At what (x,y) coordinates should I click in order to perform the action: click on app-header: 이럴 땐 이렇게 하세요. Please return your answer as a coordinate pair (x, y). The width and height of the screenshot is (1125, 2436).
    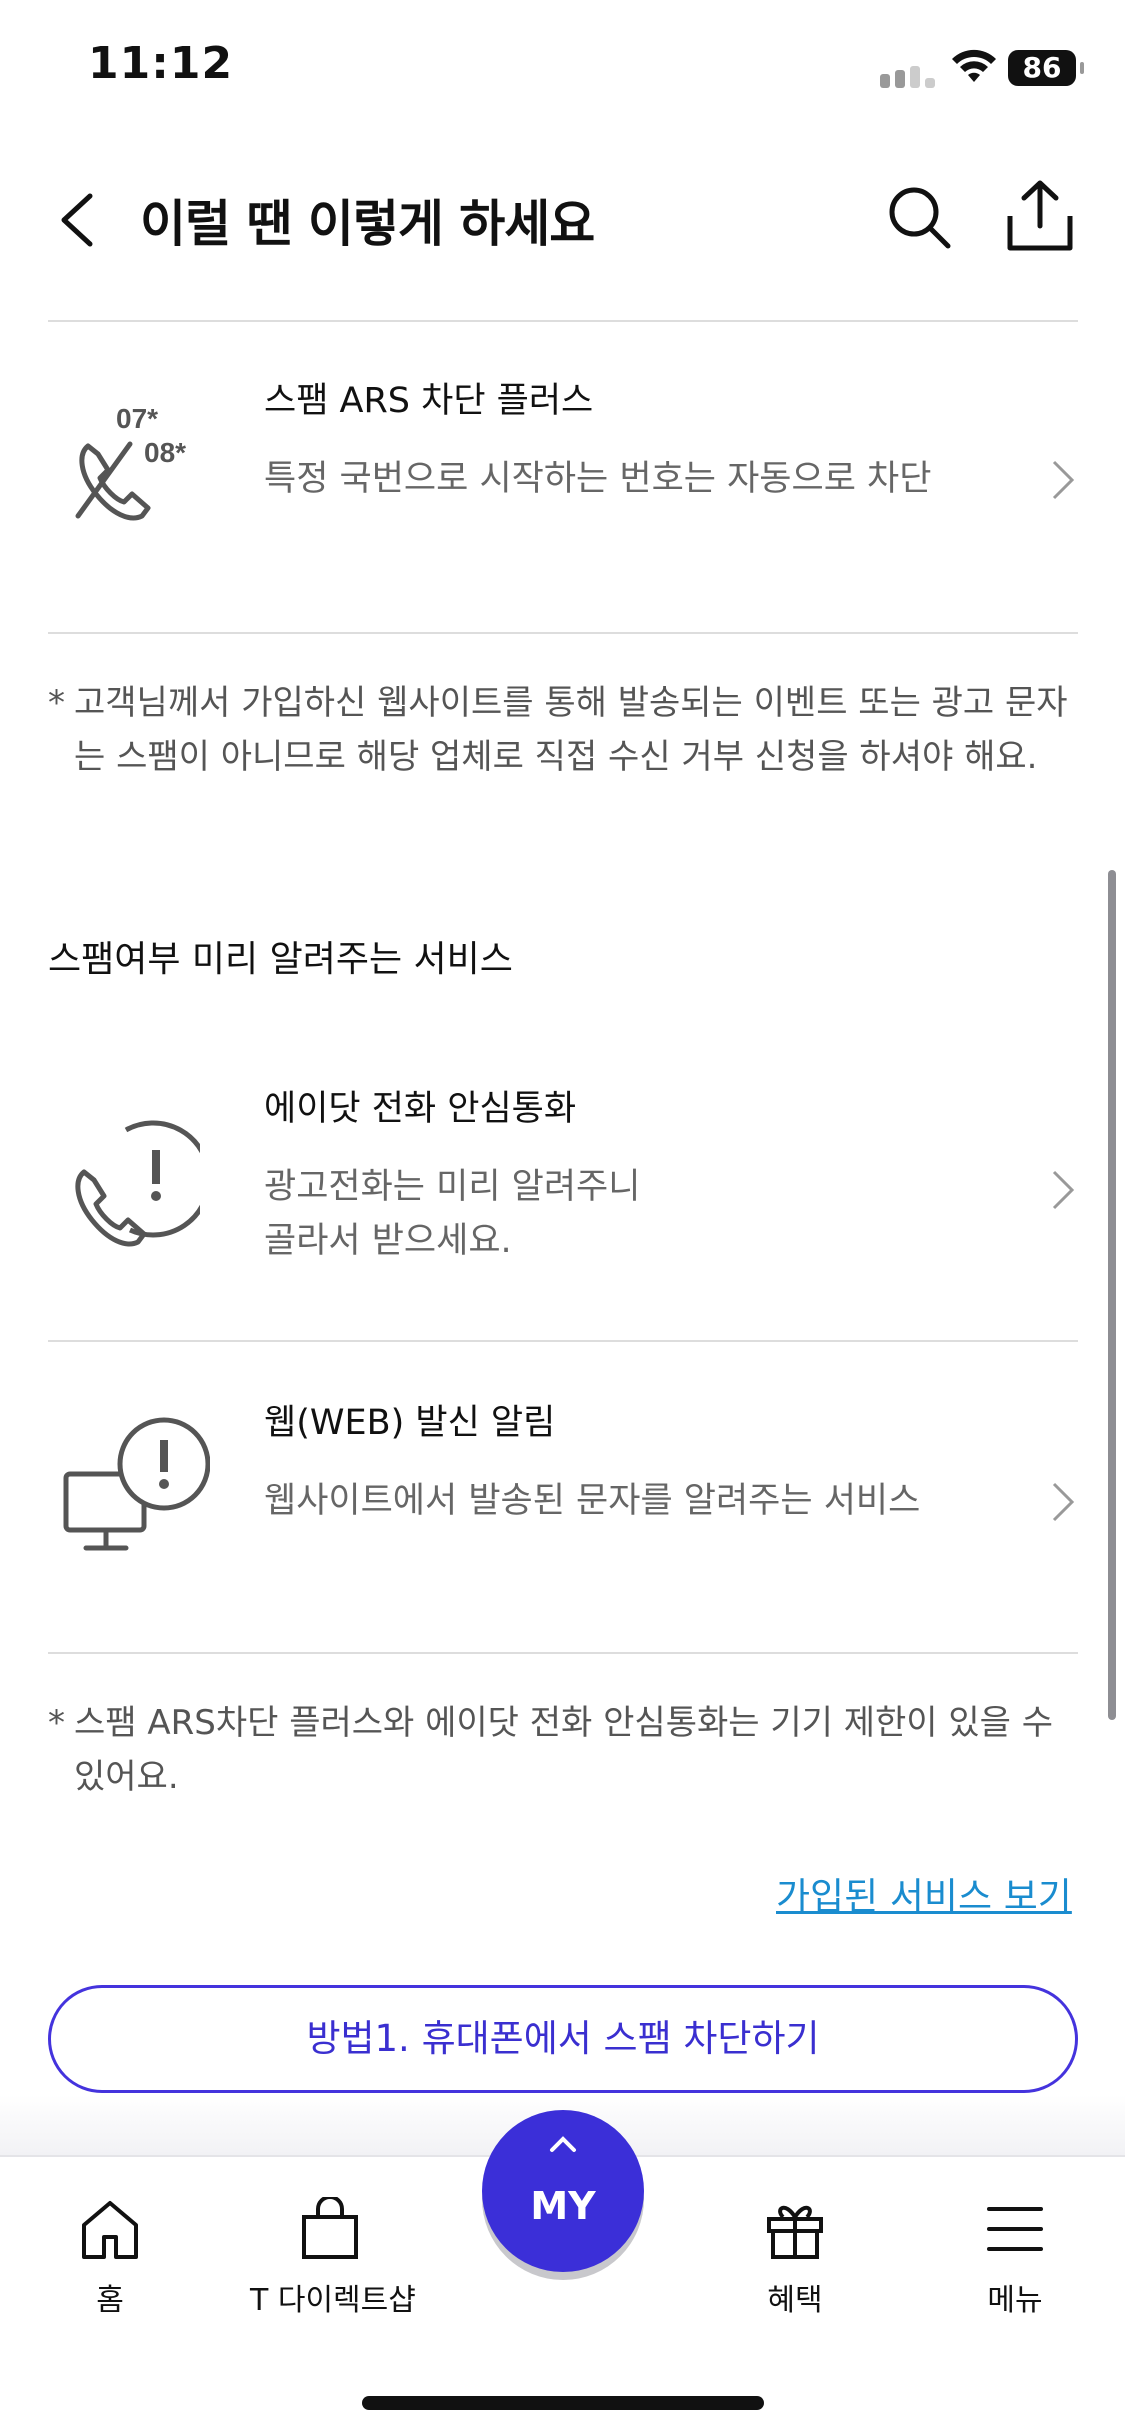
    Looking at the image, I should click on (562, 220).